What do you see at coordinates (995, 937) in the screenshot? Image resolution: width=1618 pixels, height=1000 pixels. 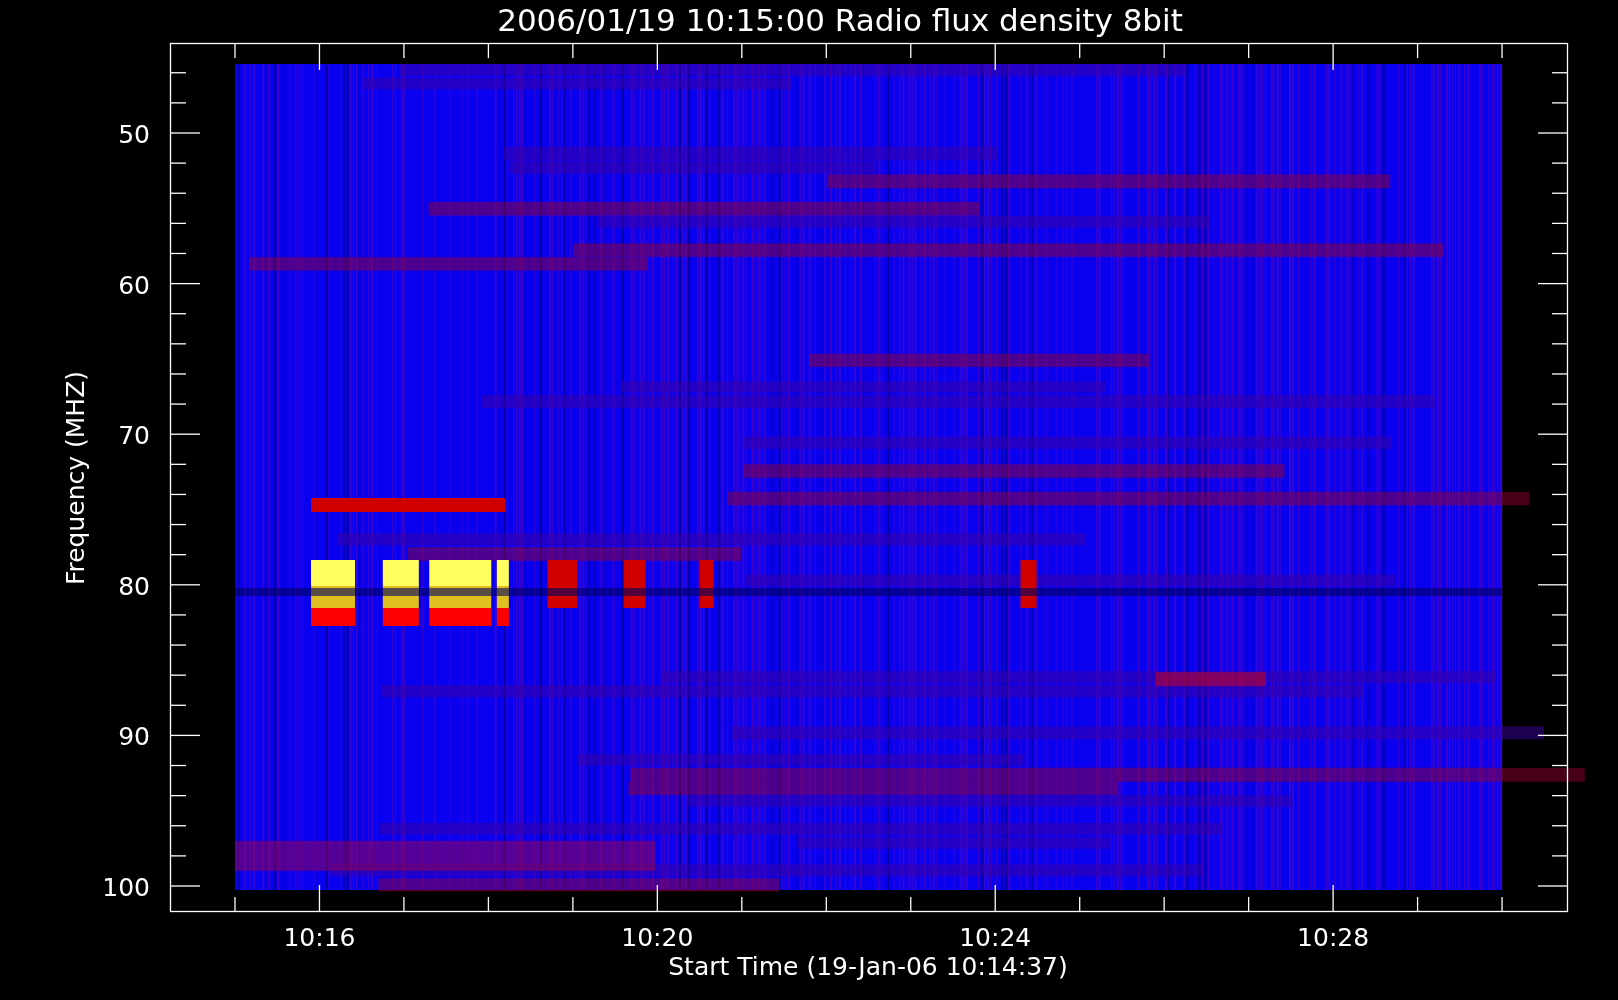 I see `x-tick-label: 10:24` at bounding box center [995, 937].